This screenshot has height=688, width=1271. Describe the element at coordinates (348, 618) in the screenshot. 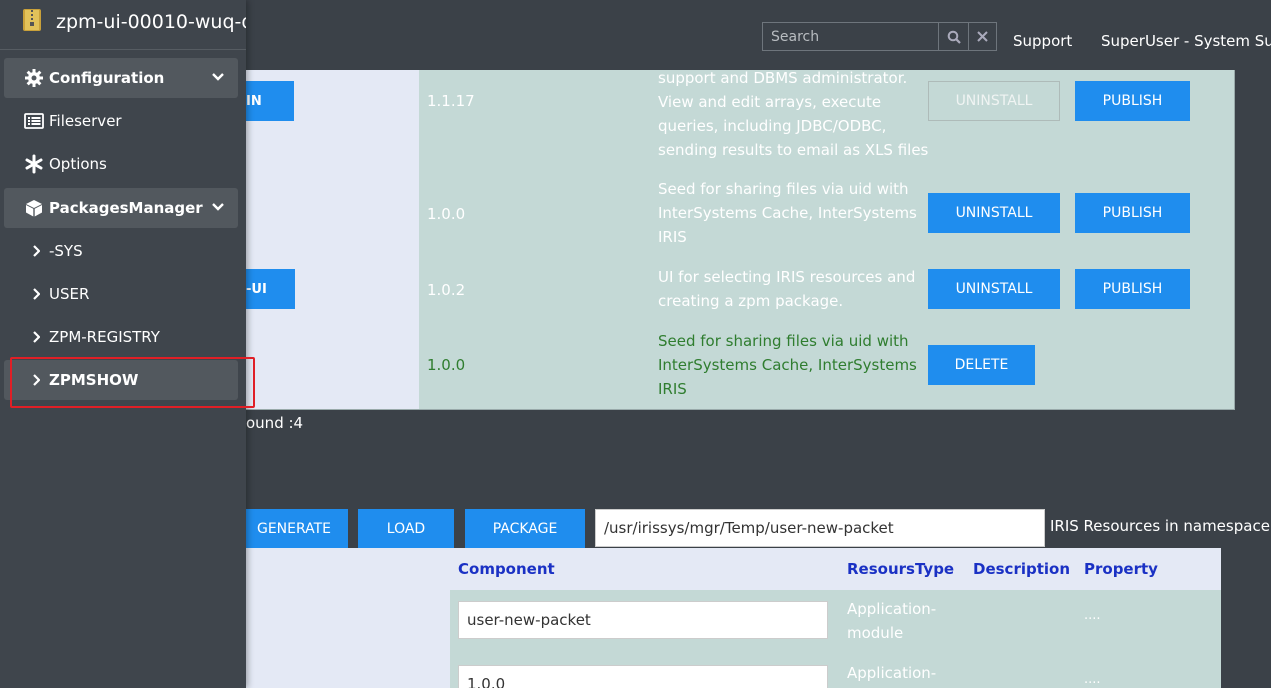

I see `resources-left-panel` at that location.